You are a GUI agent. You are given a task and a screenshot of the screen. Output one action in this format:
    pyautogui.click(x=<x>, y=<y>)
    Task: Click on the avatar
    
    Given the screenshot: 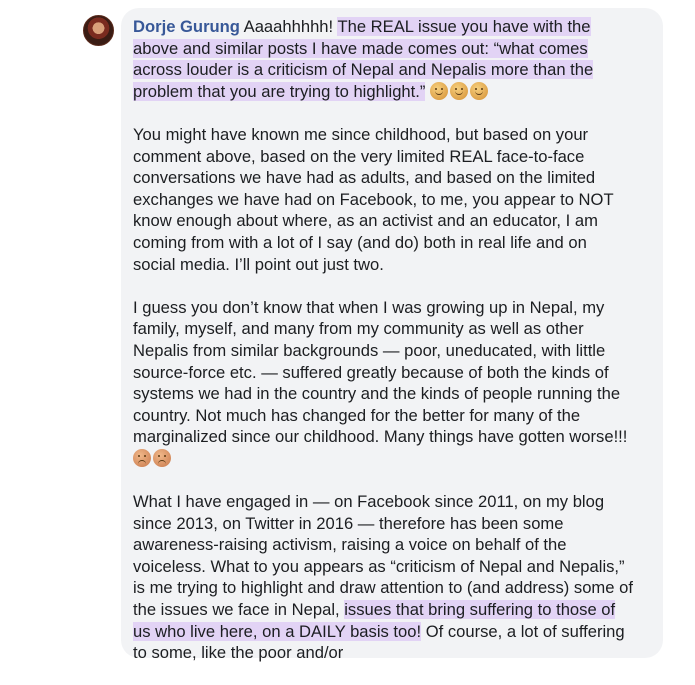 What is the action you would take?
    pyautogui.click(x=98, y=30)
    